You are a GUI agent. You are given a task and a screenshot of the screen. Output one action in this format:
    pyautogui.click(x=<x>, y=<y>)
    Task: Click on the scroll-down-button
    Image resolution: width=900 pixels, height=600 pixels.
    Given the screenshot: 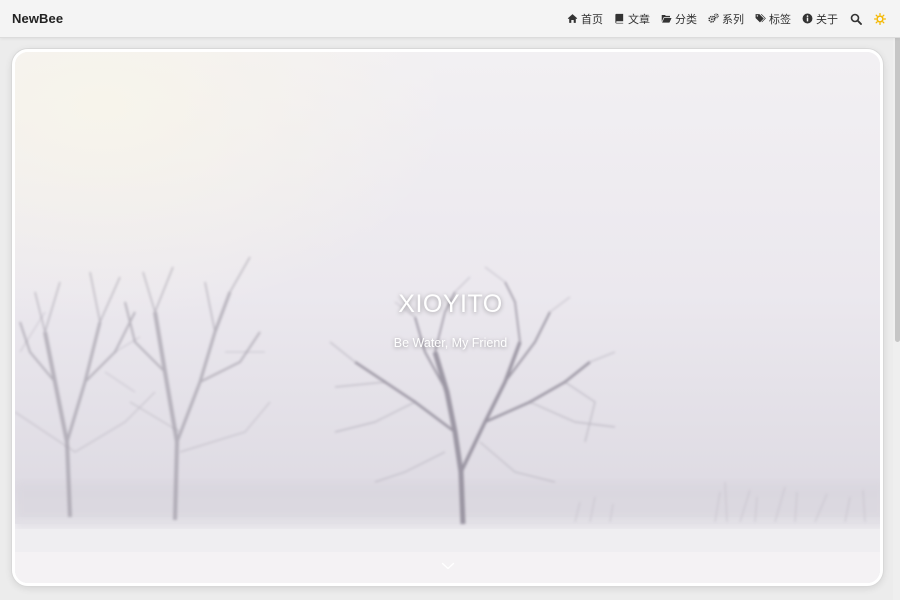 What is the action you would take?
    pyautogui.click(x=448, y=566)
    